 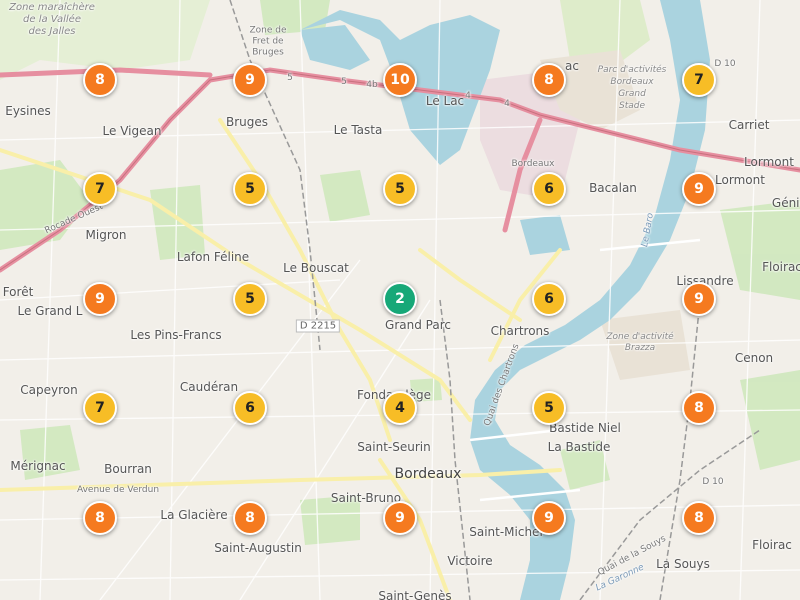 I want to click on cluster-marker: 10, so click(x=400, y=80).